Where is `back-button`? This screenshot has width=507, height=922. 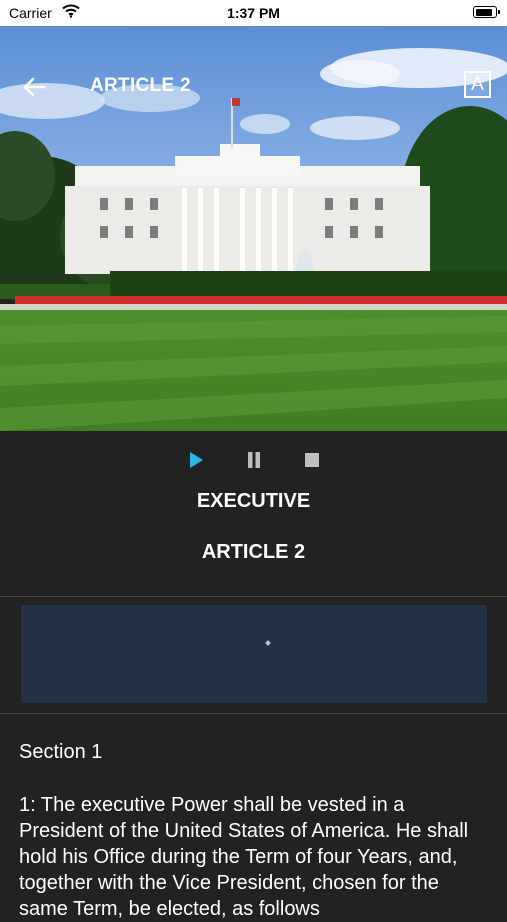
back-button is located at coordinates (36, 88).